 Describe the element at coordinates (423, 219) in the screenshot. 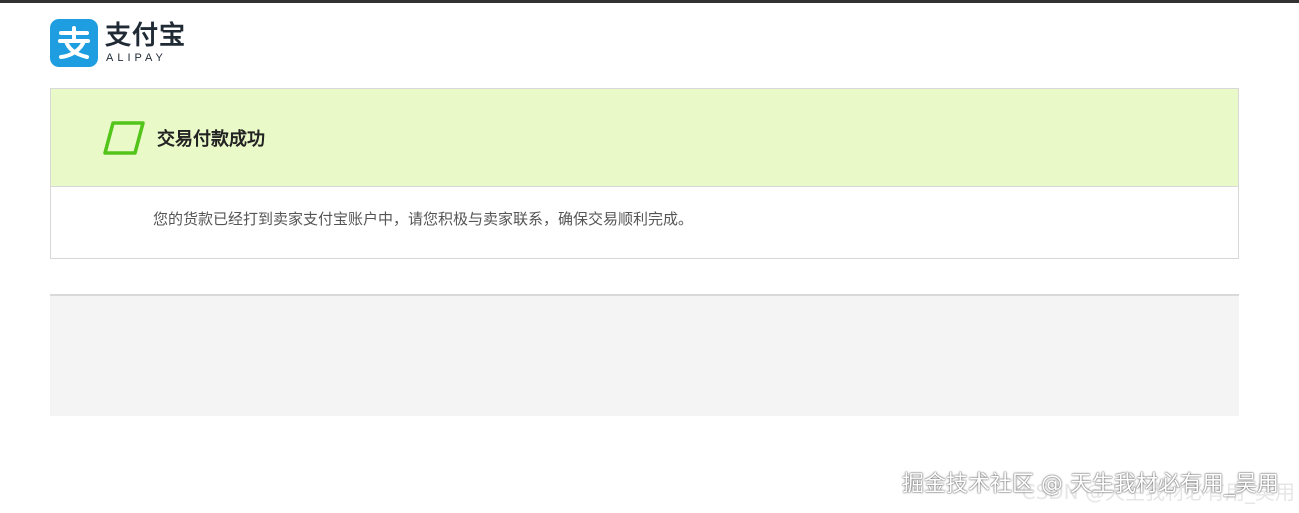

I see `result-message: 您的货款已经打到卖家支付宝账户中，请您积极与卖家联系，确保交易顺利完成。` at that location.